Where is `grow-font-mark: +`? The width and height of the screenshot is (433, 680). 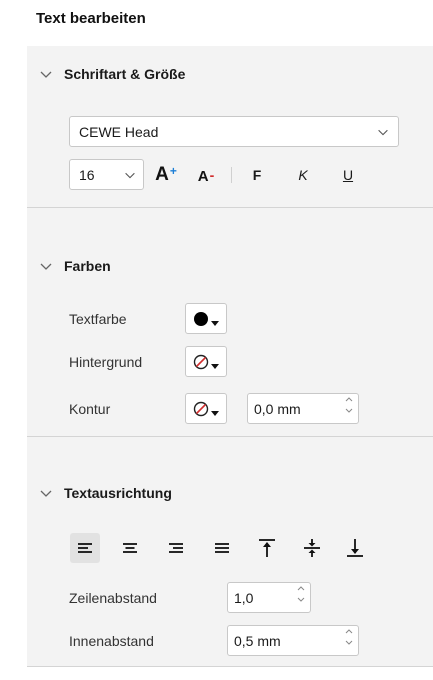 grow-font-mark: + is located at coordinates (173, 171).